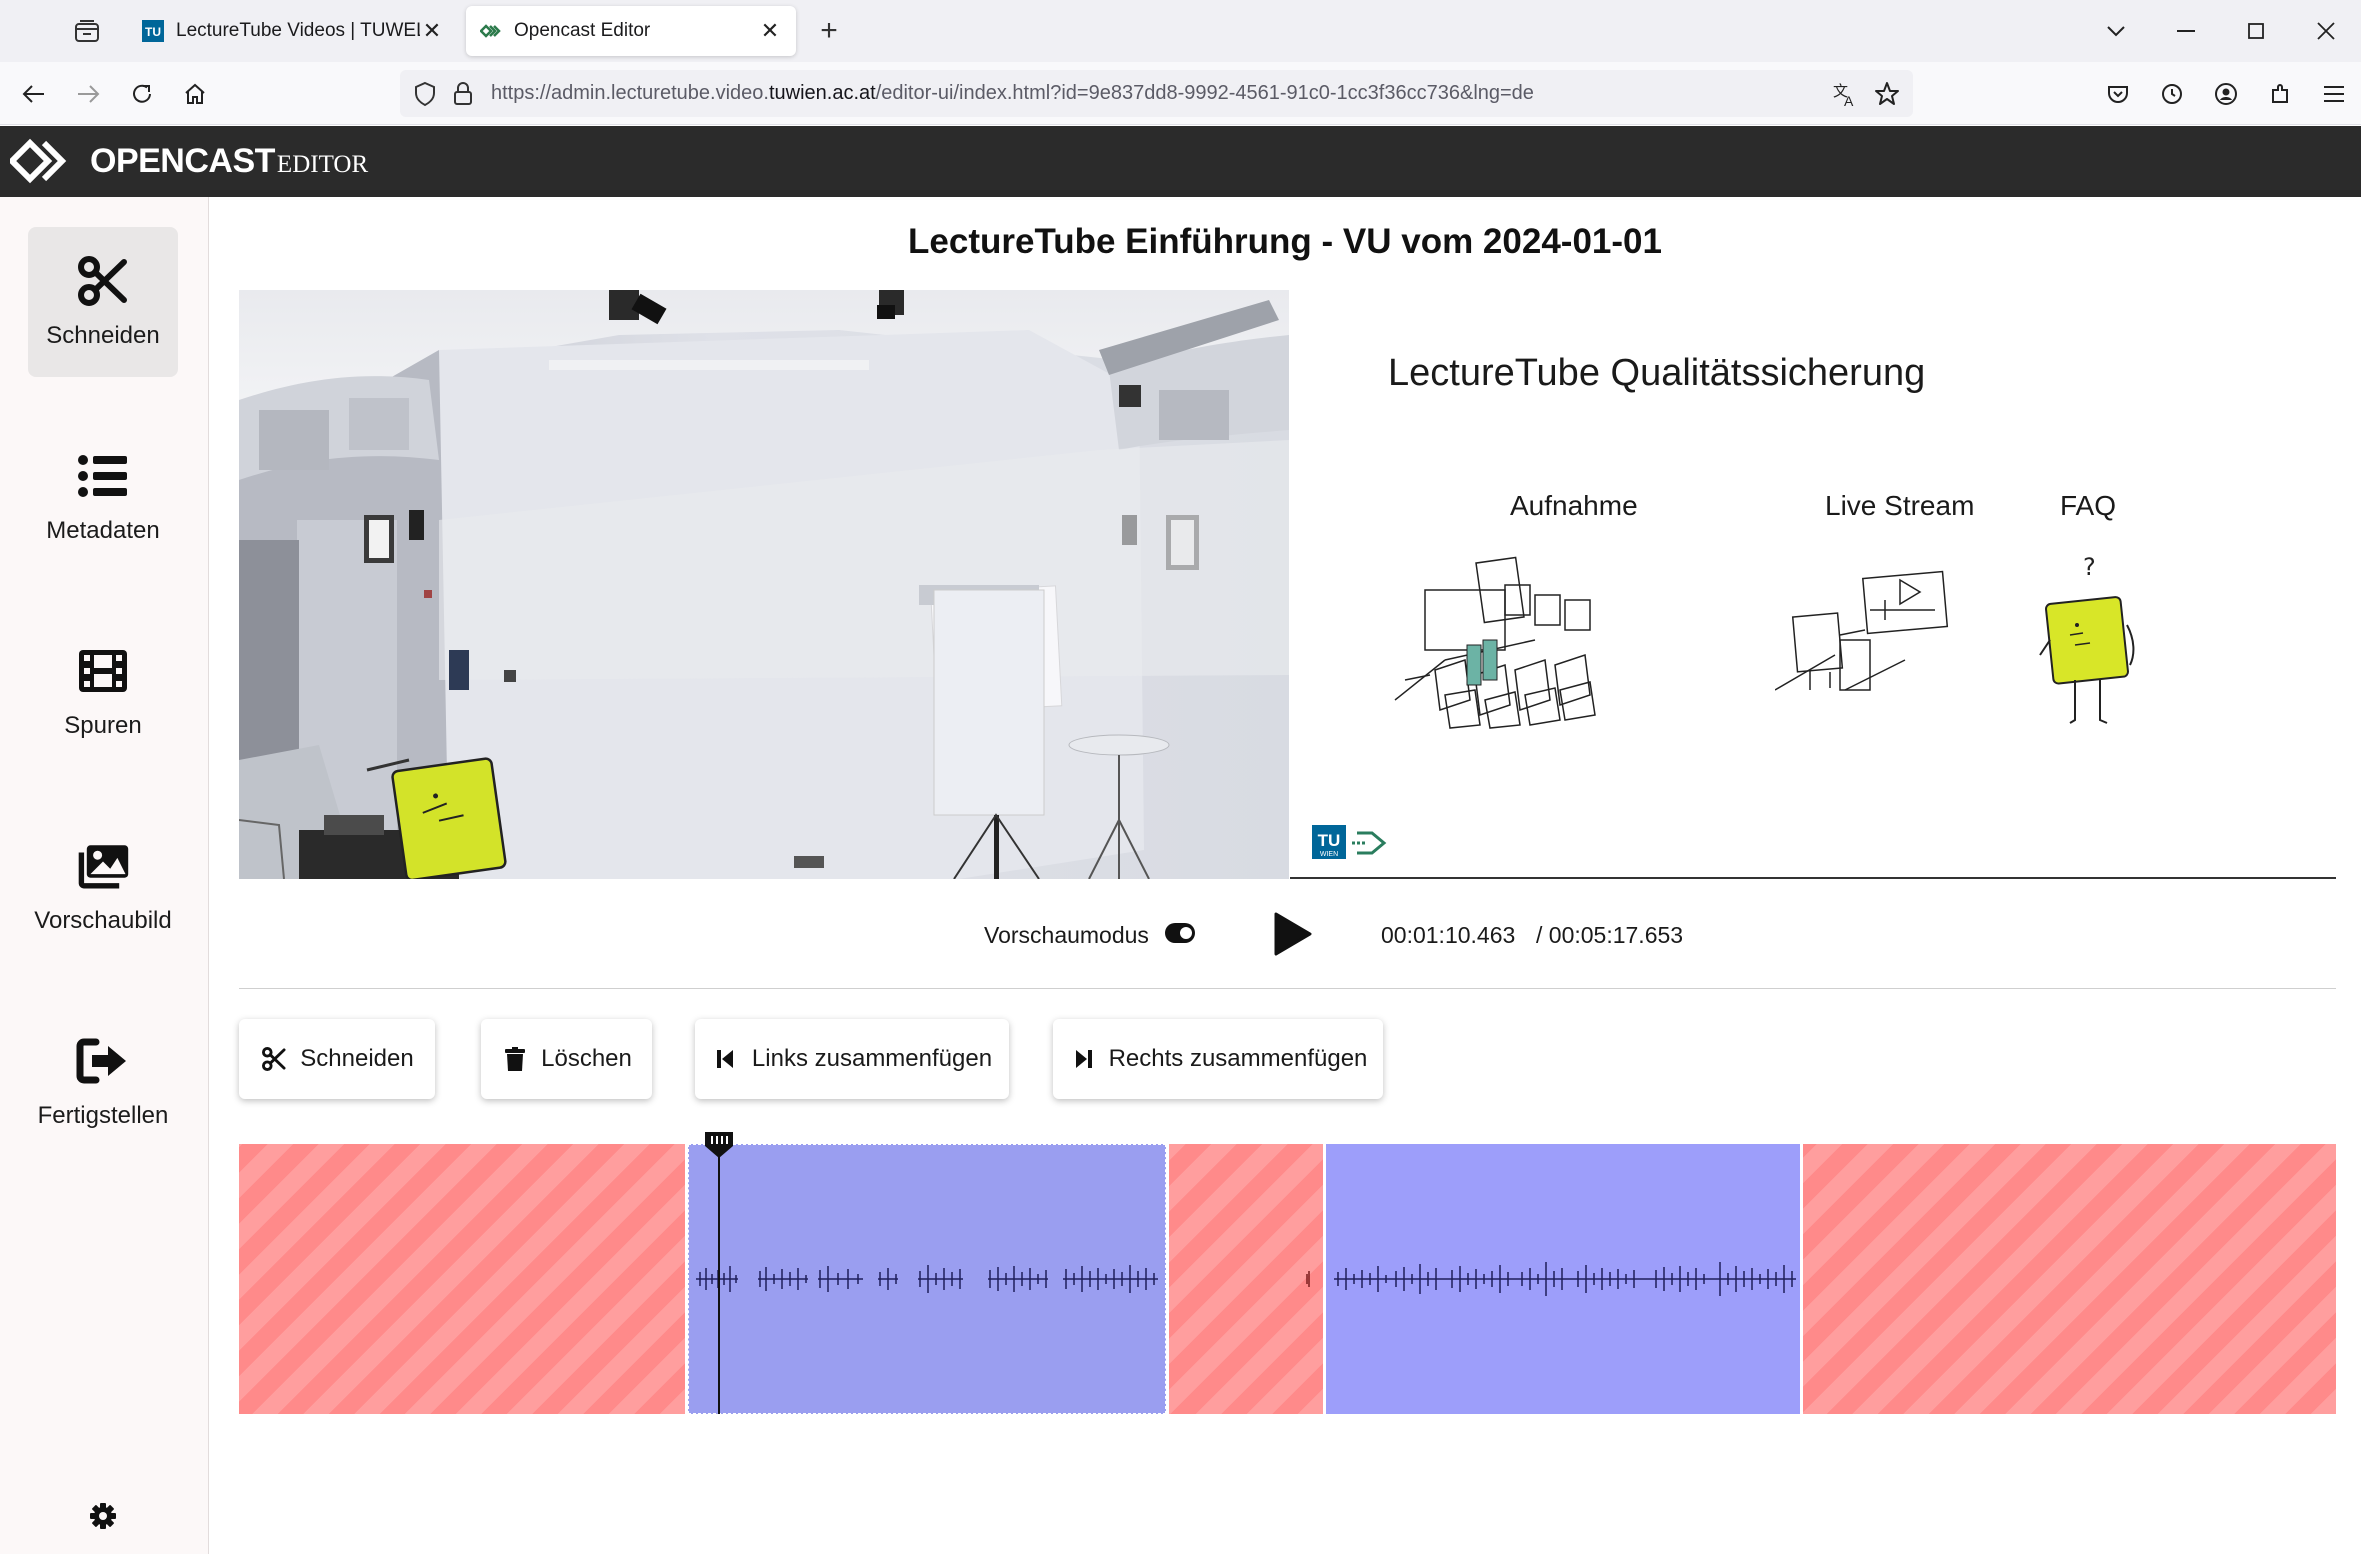 The height and width of the screenshot is (1554, 2361). I want to click on live-stream-illustration, so click(1862, 630).